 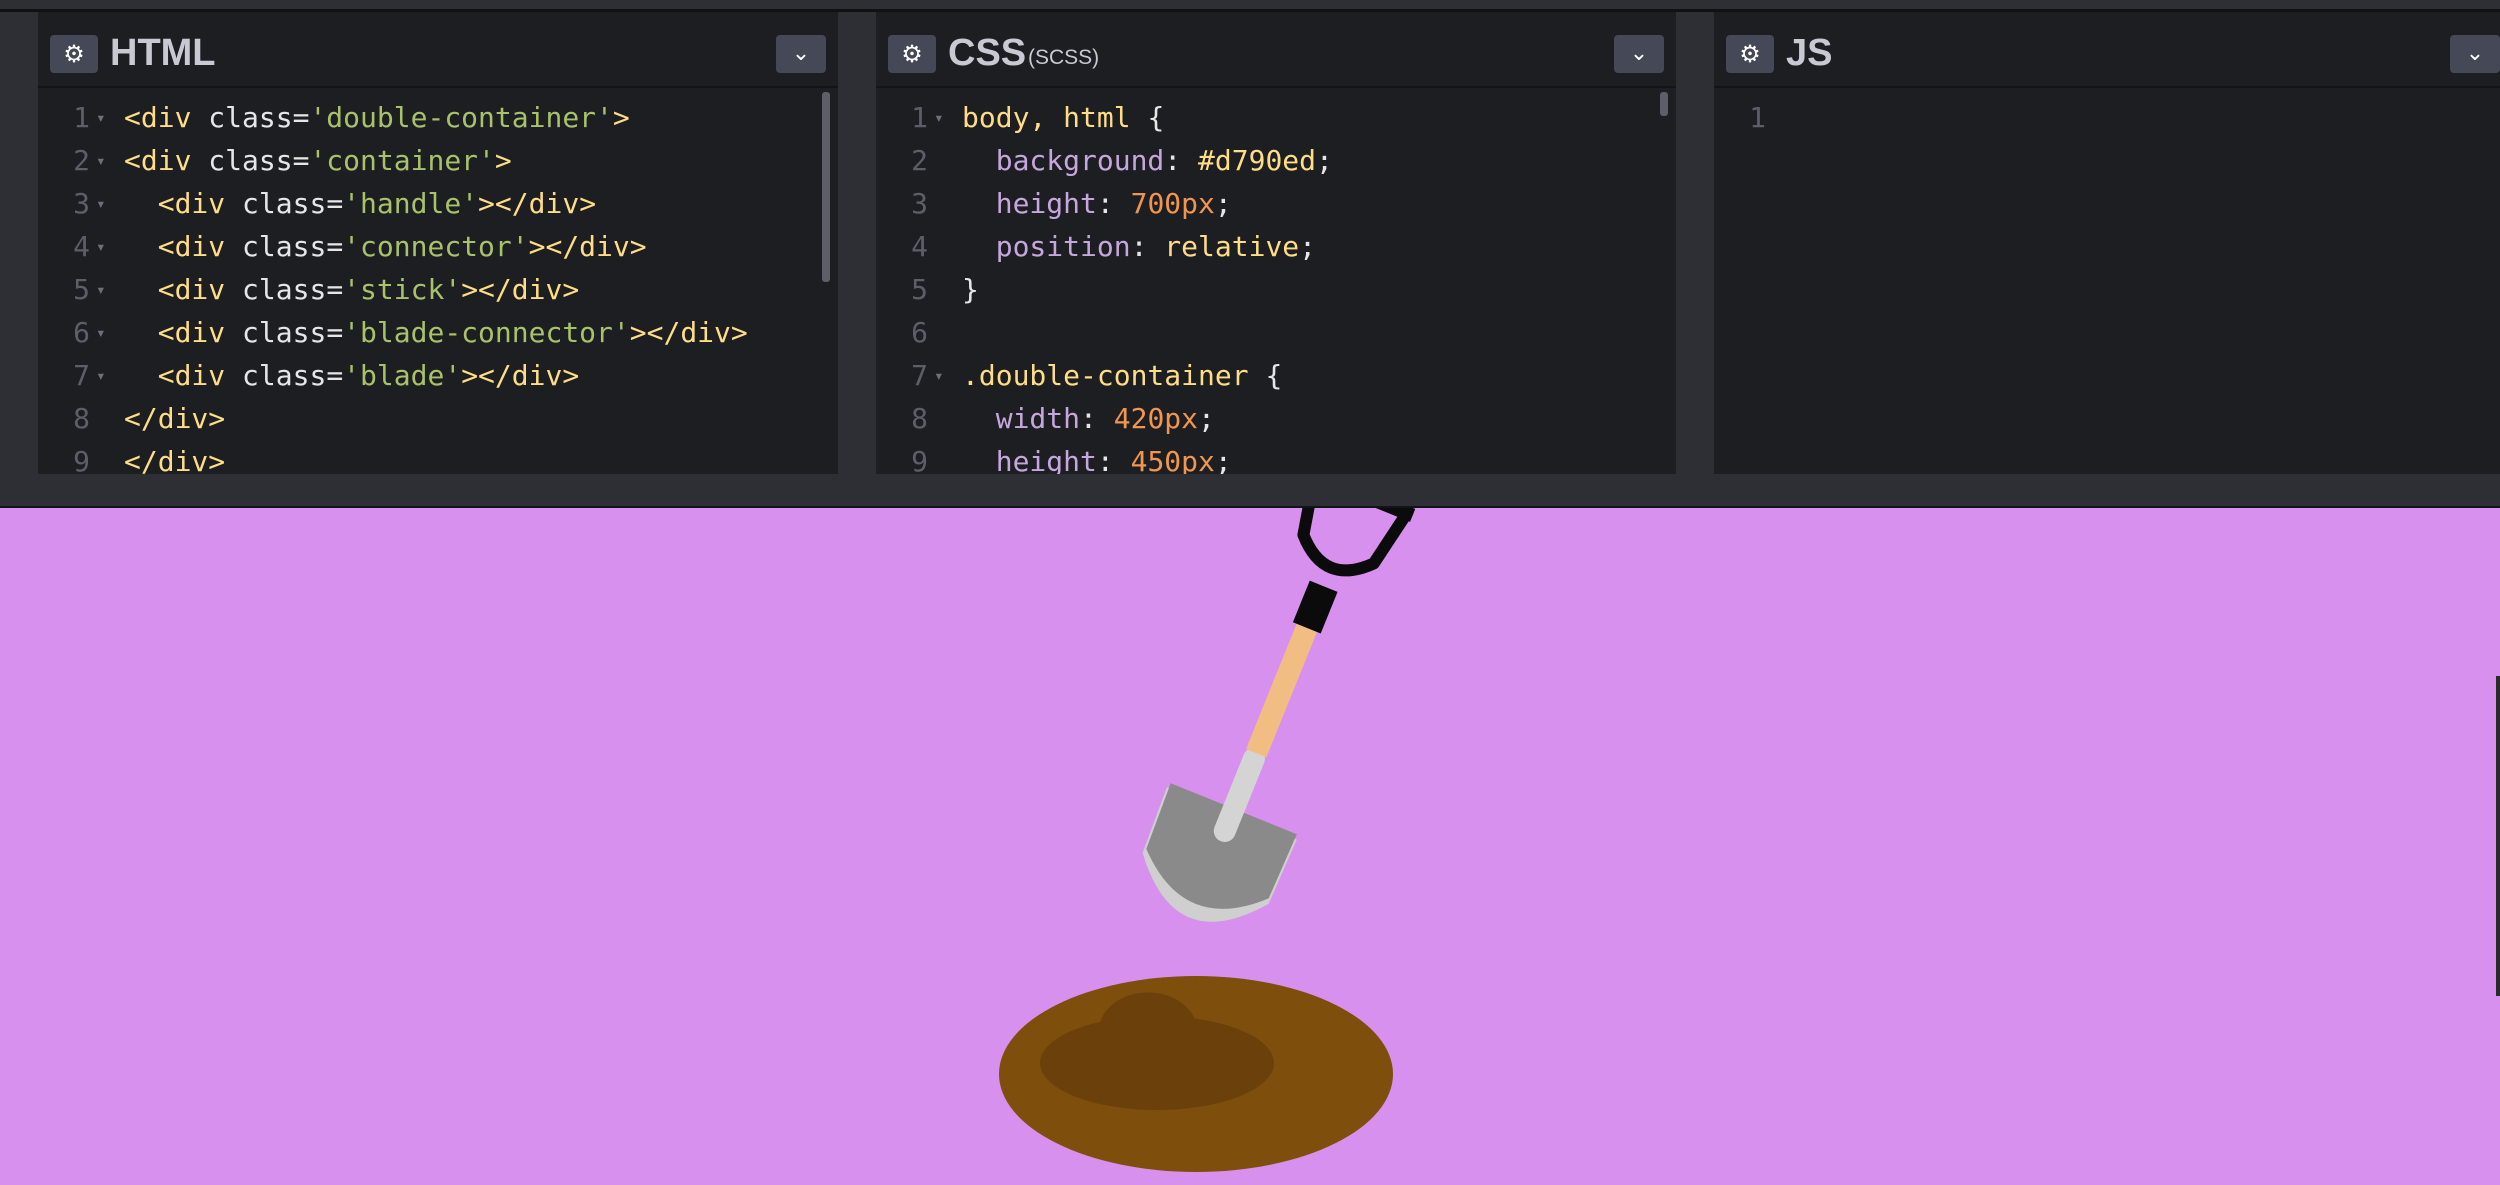 I want to click on html-collapse-button: ⌄, so click(x=801, y=54).